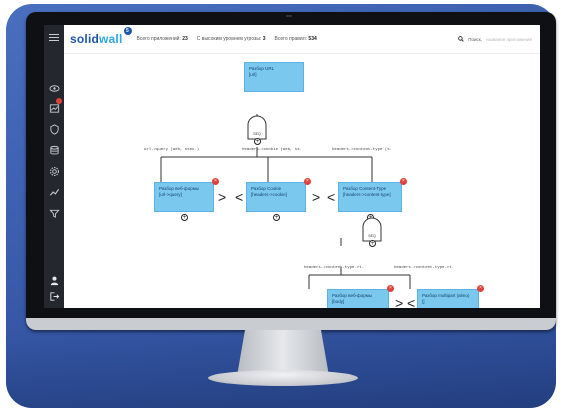 The width and height of the screenshot is (563, 412). Describe the element at coordinates (170, 194) in the screenshot. I see `node-sub: [url->query]` at that location.